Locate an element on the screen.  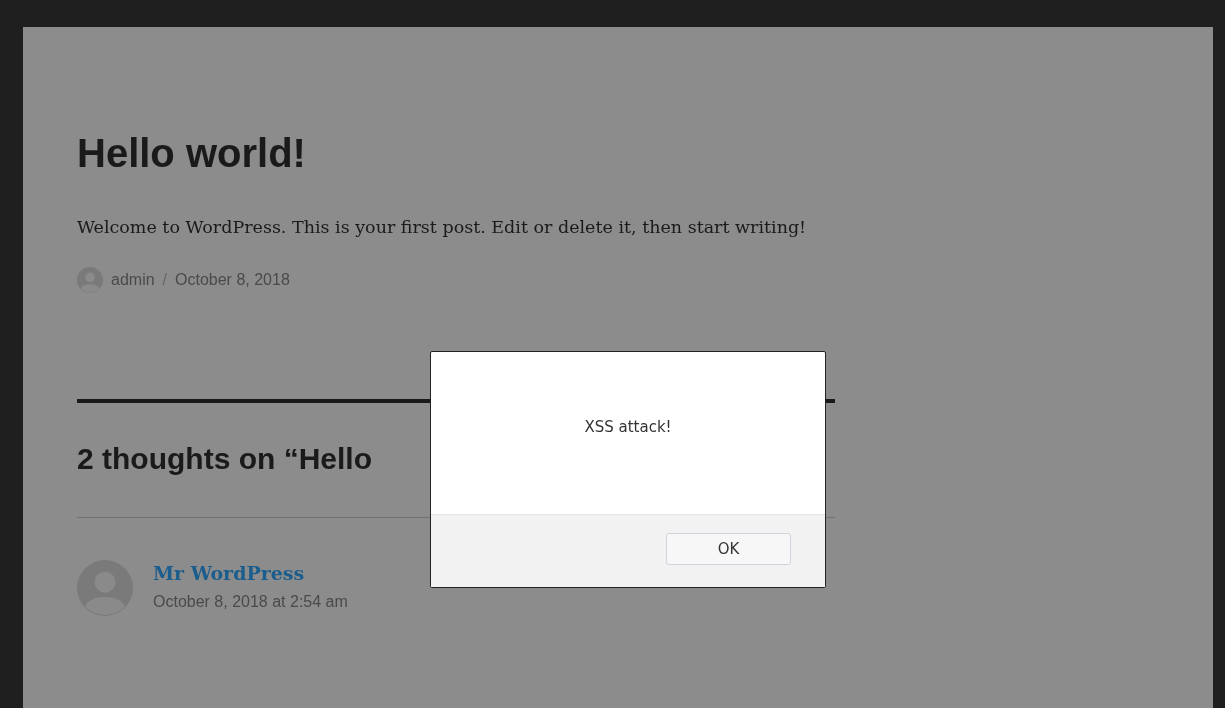
post-body: Welcome to WordPress. This is your first post. Edit or delete it, then start writing! is located at coordinates (442, 227).